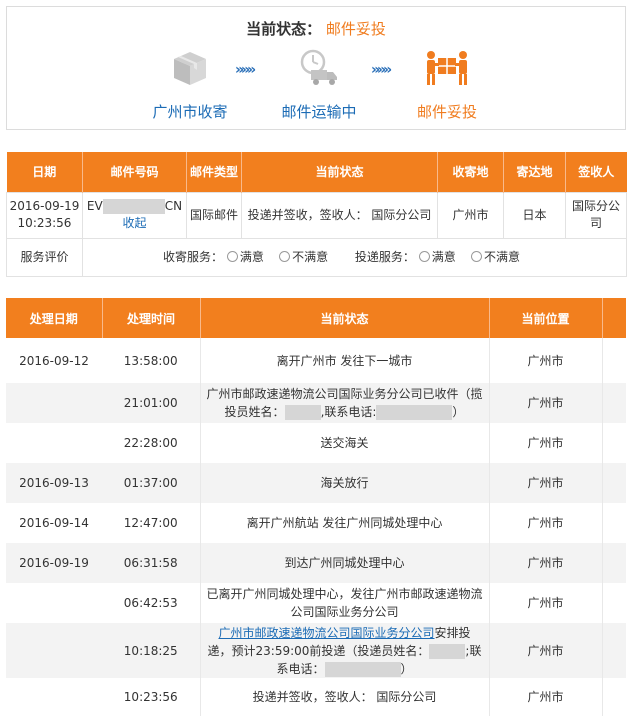 This screenshot has width=633, height=722. What do you see at coordinates (214, 172) in the screenshot?
I see `header-mail-type: 邮件类型` at bounding box center [214, 172].